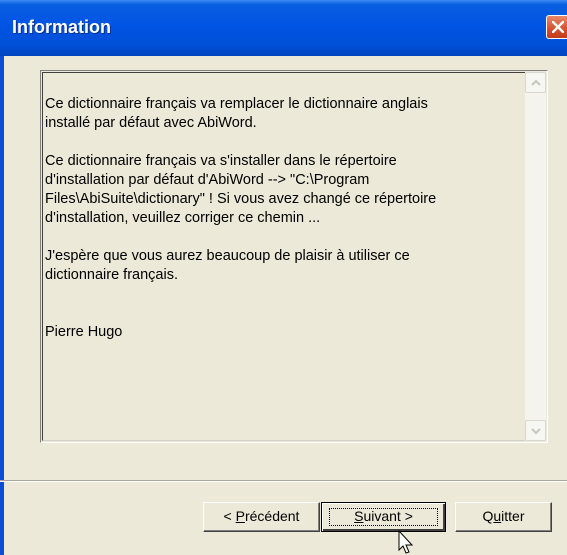 This screenshot has width=567, height=555. I want to click on scroll-up-button, so click(535, 82).